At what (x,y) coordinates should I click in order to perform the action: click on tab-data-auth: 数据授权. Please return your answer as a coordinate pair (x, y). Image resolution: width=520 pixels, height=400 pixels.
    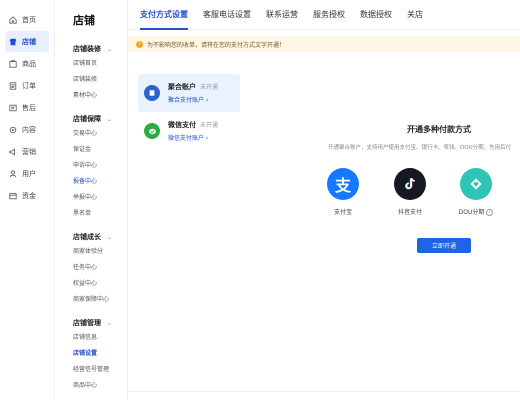
    Looking at the image, I should click on (376, 19).